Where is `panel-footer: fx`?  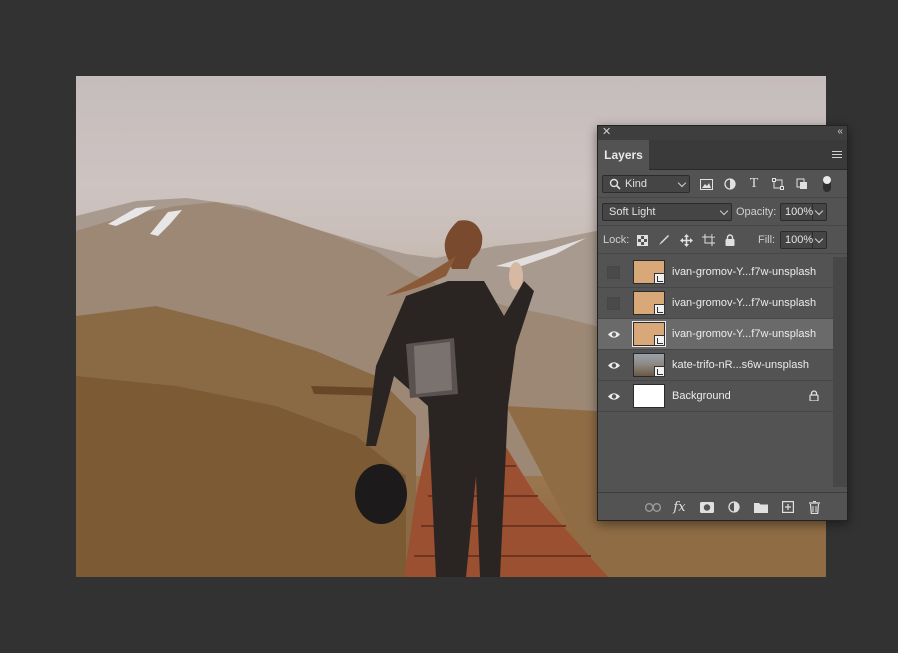
panel-footer: fx is located at coordinates (722, 506).